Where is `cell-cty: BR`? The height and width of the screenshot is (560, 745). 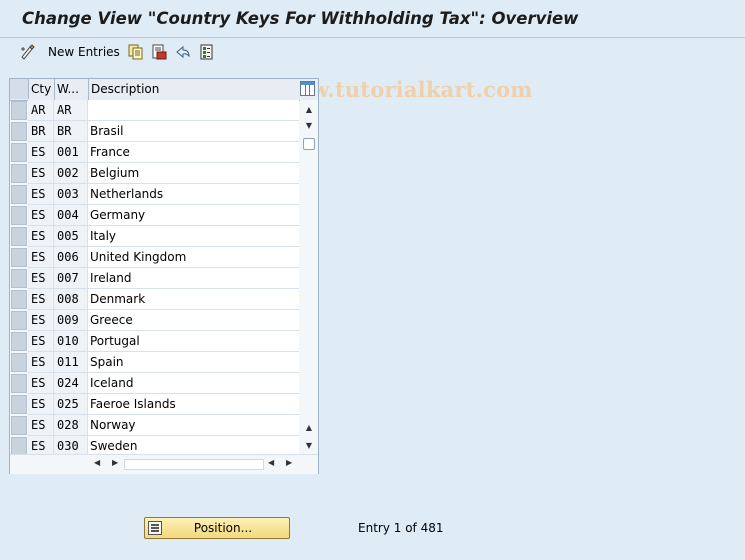 cell-cty: BR is located at coordinates (41, 131).